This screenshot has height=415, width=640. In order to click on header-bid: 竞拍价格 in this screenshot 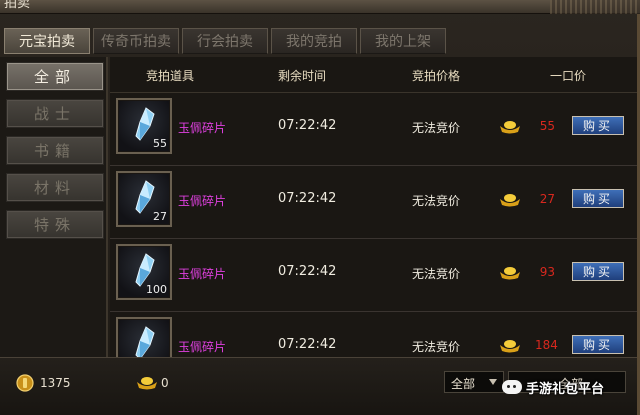, I will do `click(436, 76)`.